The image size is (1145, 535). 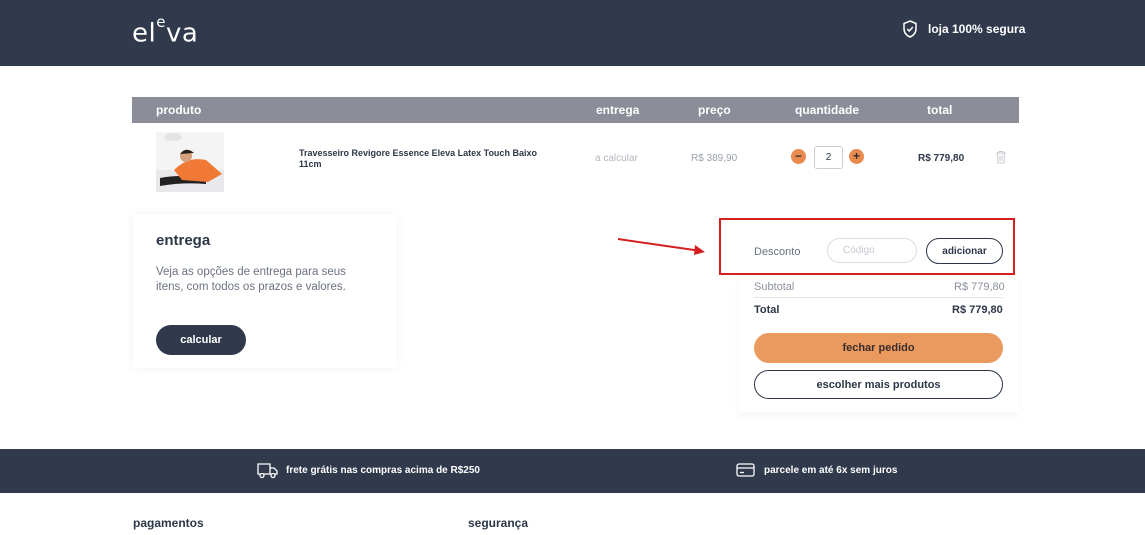 What do you see at coordinates (774, 287) in the screenshot?
I see `subtotal-label: Subtotal` at bounding box center [774, 287].